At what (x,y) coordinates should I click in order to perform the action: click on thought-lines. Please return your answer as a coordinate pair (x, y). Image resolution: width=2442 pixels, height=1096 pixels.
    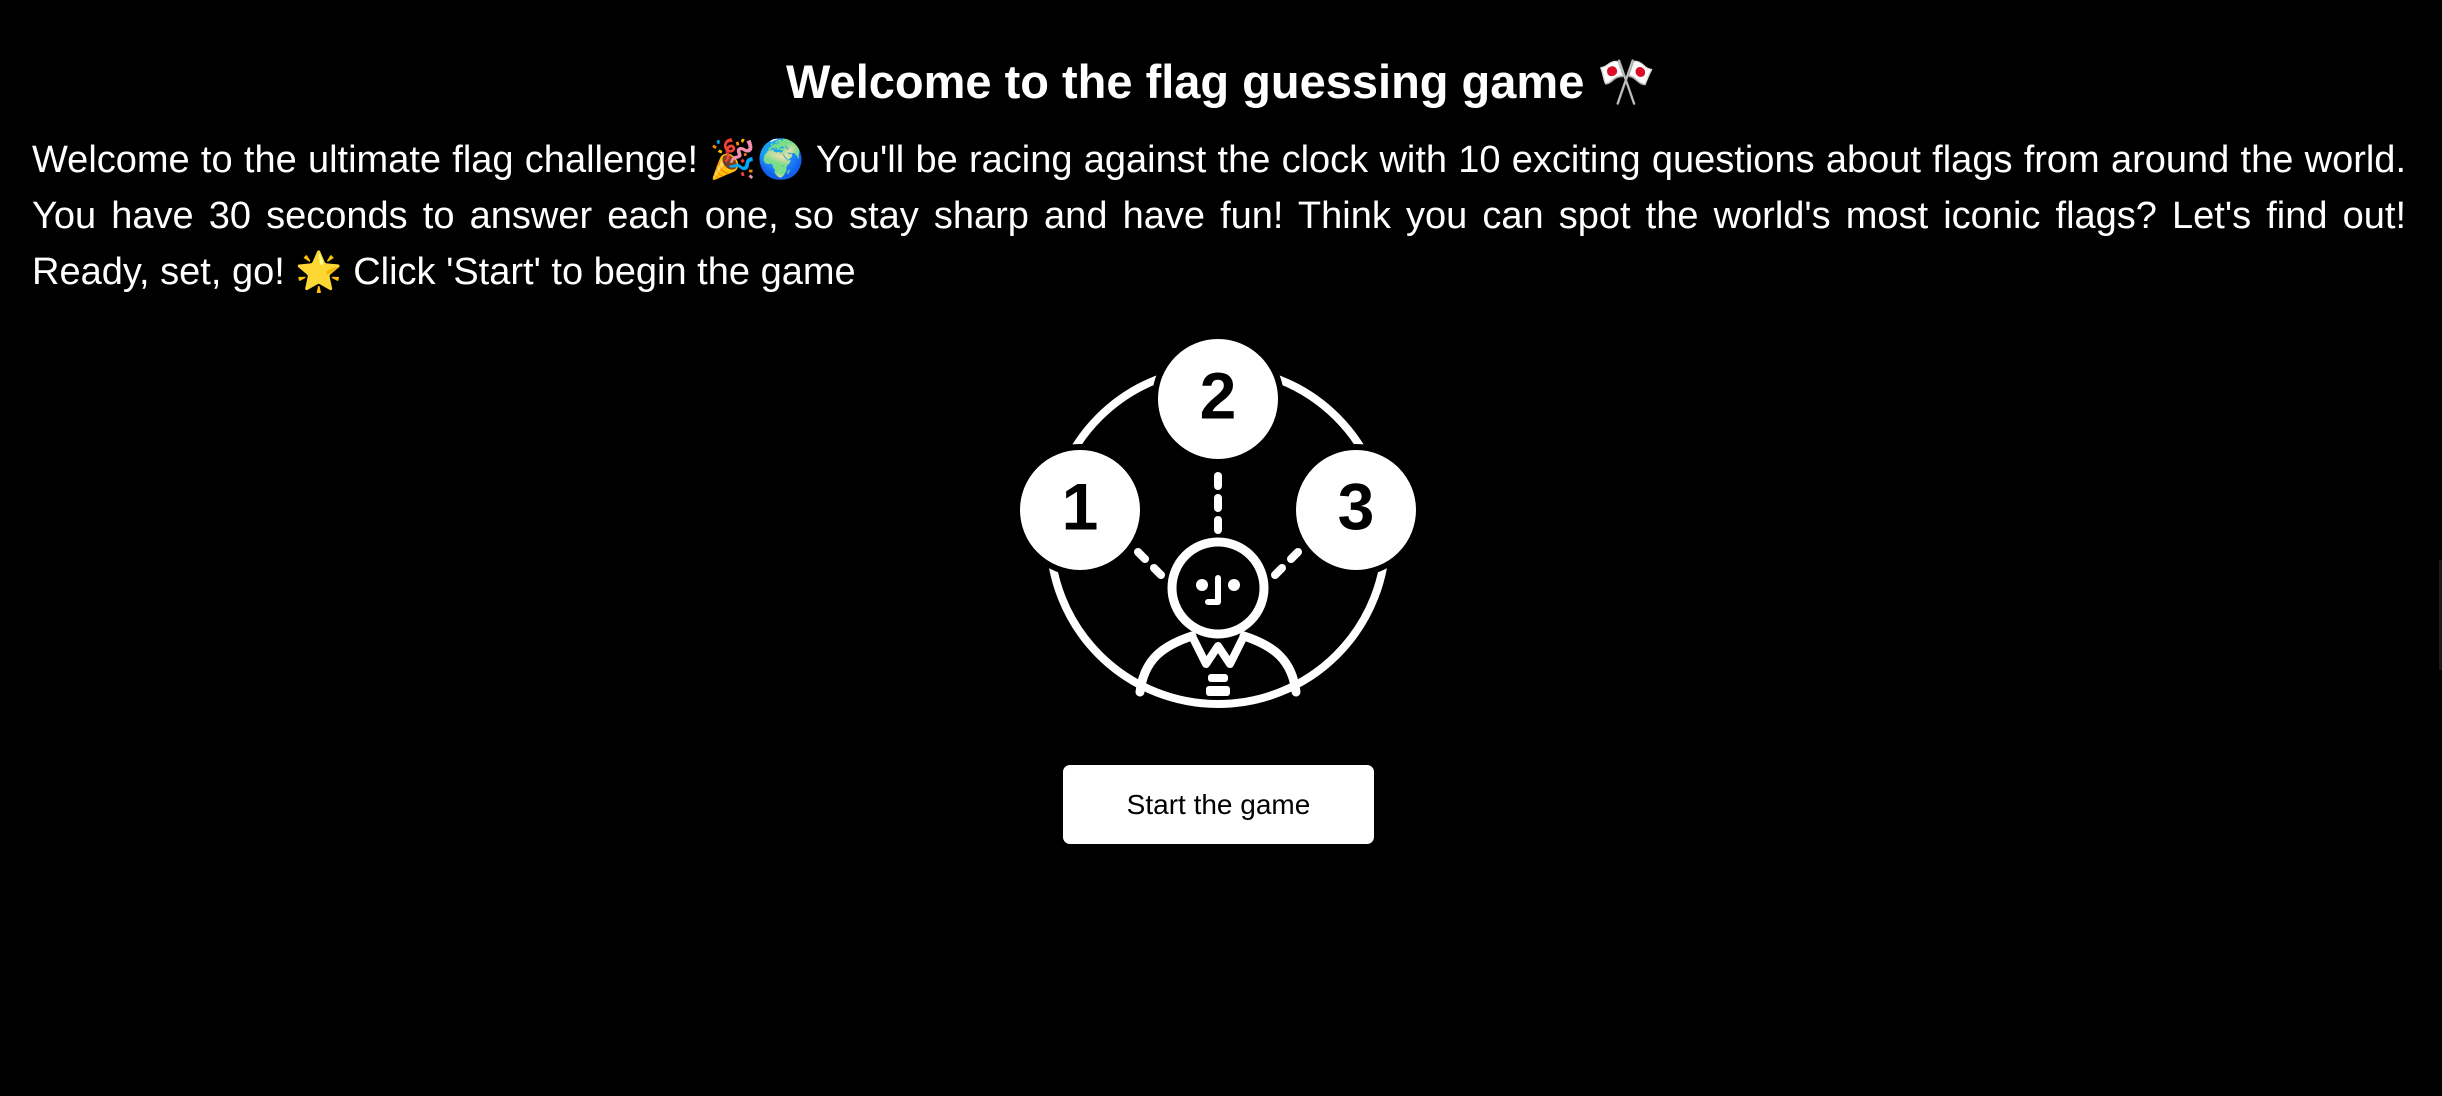
    Looking at the image, I should click on (1218, 525).